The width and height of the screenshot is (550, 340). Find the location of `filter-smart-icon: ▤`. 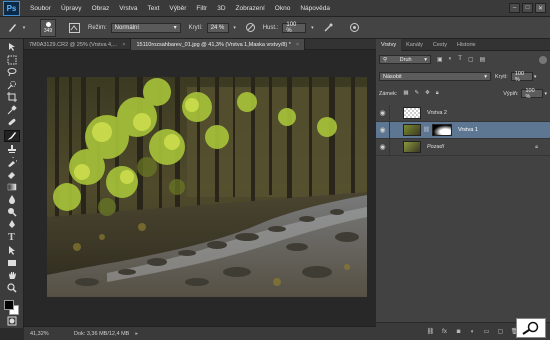

filter-smart-icon: ▤ is located at coordinates (483, 59).